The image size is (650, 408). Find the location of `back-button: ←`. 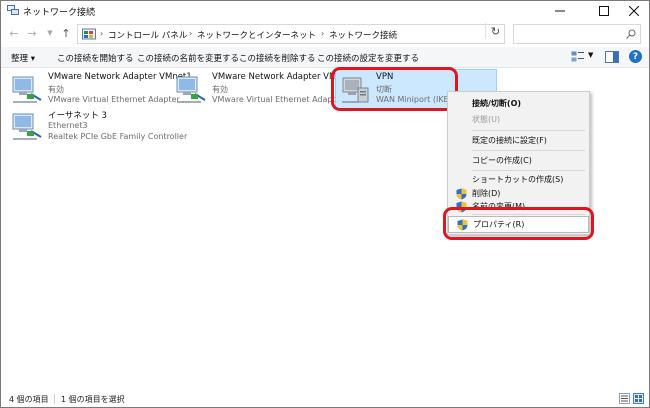

back-button: ← is located at coordinates (14, 33).